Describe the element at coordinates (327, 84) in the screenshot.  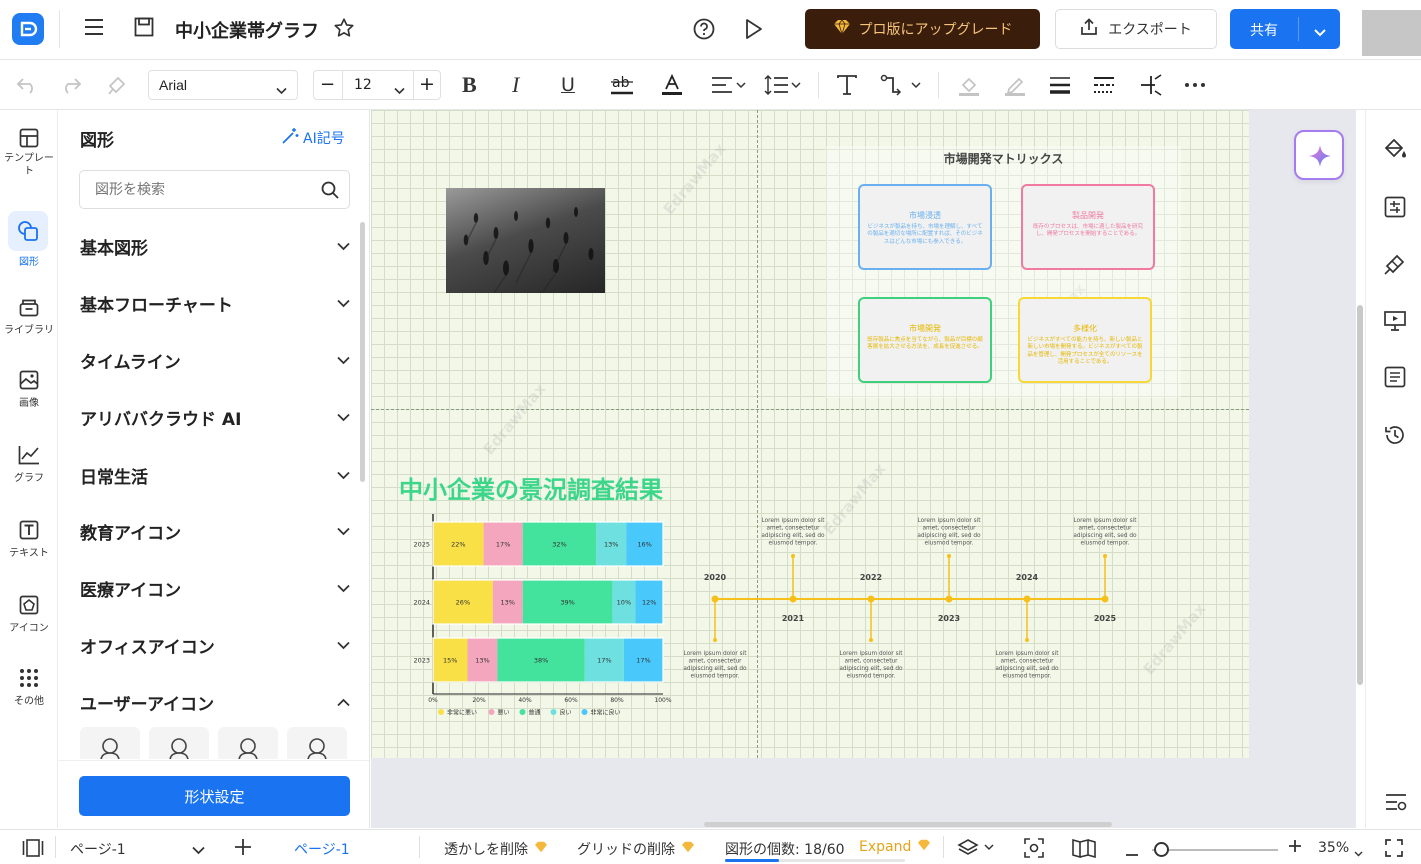
I see `font-size-decrease-button: −` at that location.